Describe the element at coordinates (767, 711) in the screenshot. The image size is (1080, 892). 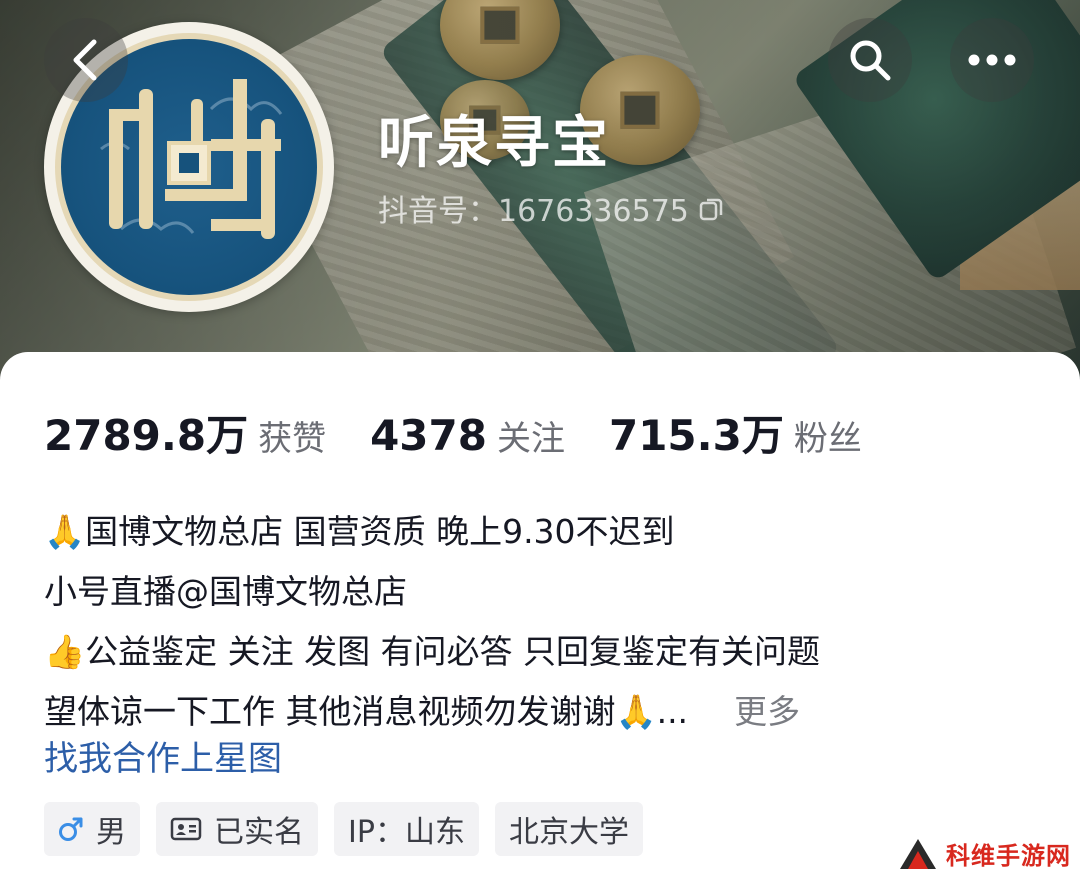
I see `bio-more-button: 更多` at that location.